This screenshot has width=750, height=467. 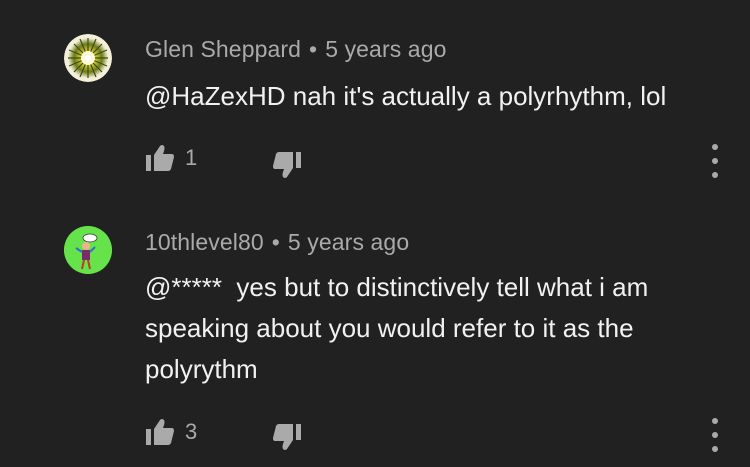 What do you see at coordinates (191, 431) in the screenshot?
I see `like-count: 3` at bounding box center [191, 431].